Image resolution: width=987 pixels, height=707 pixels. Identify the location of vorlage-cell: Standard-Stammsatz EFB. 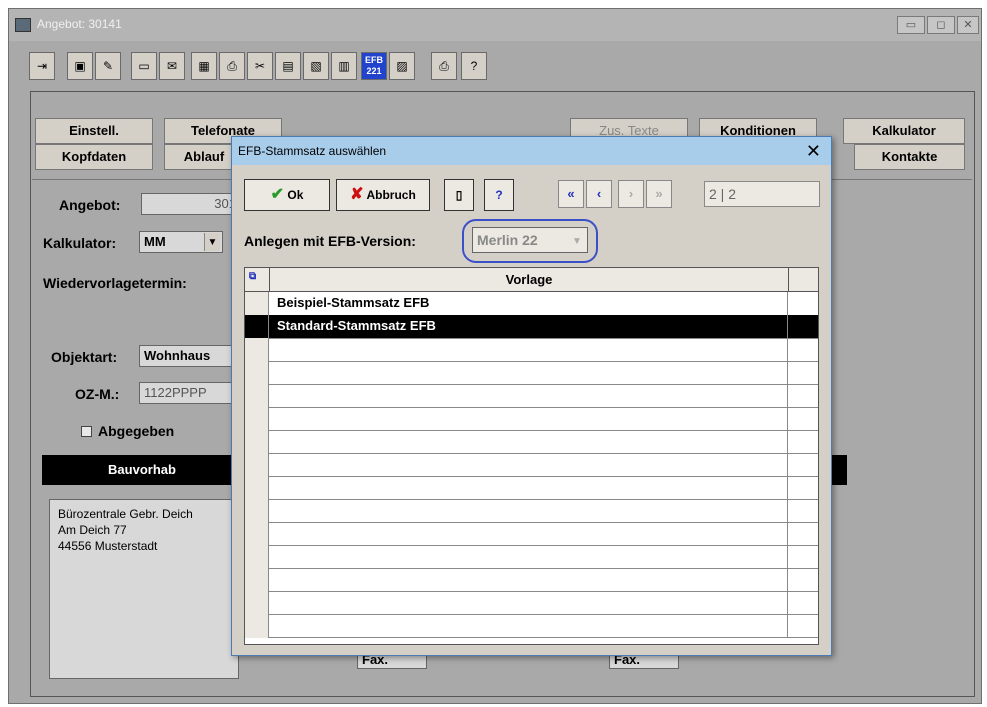
(530, 327).